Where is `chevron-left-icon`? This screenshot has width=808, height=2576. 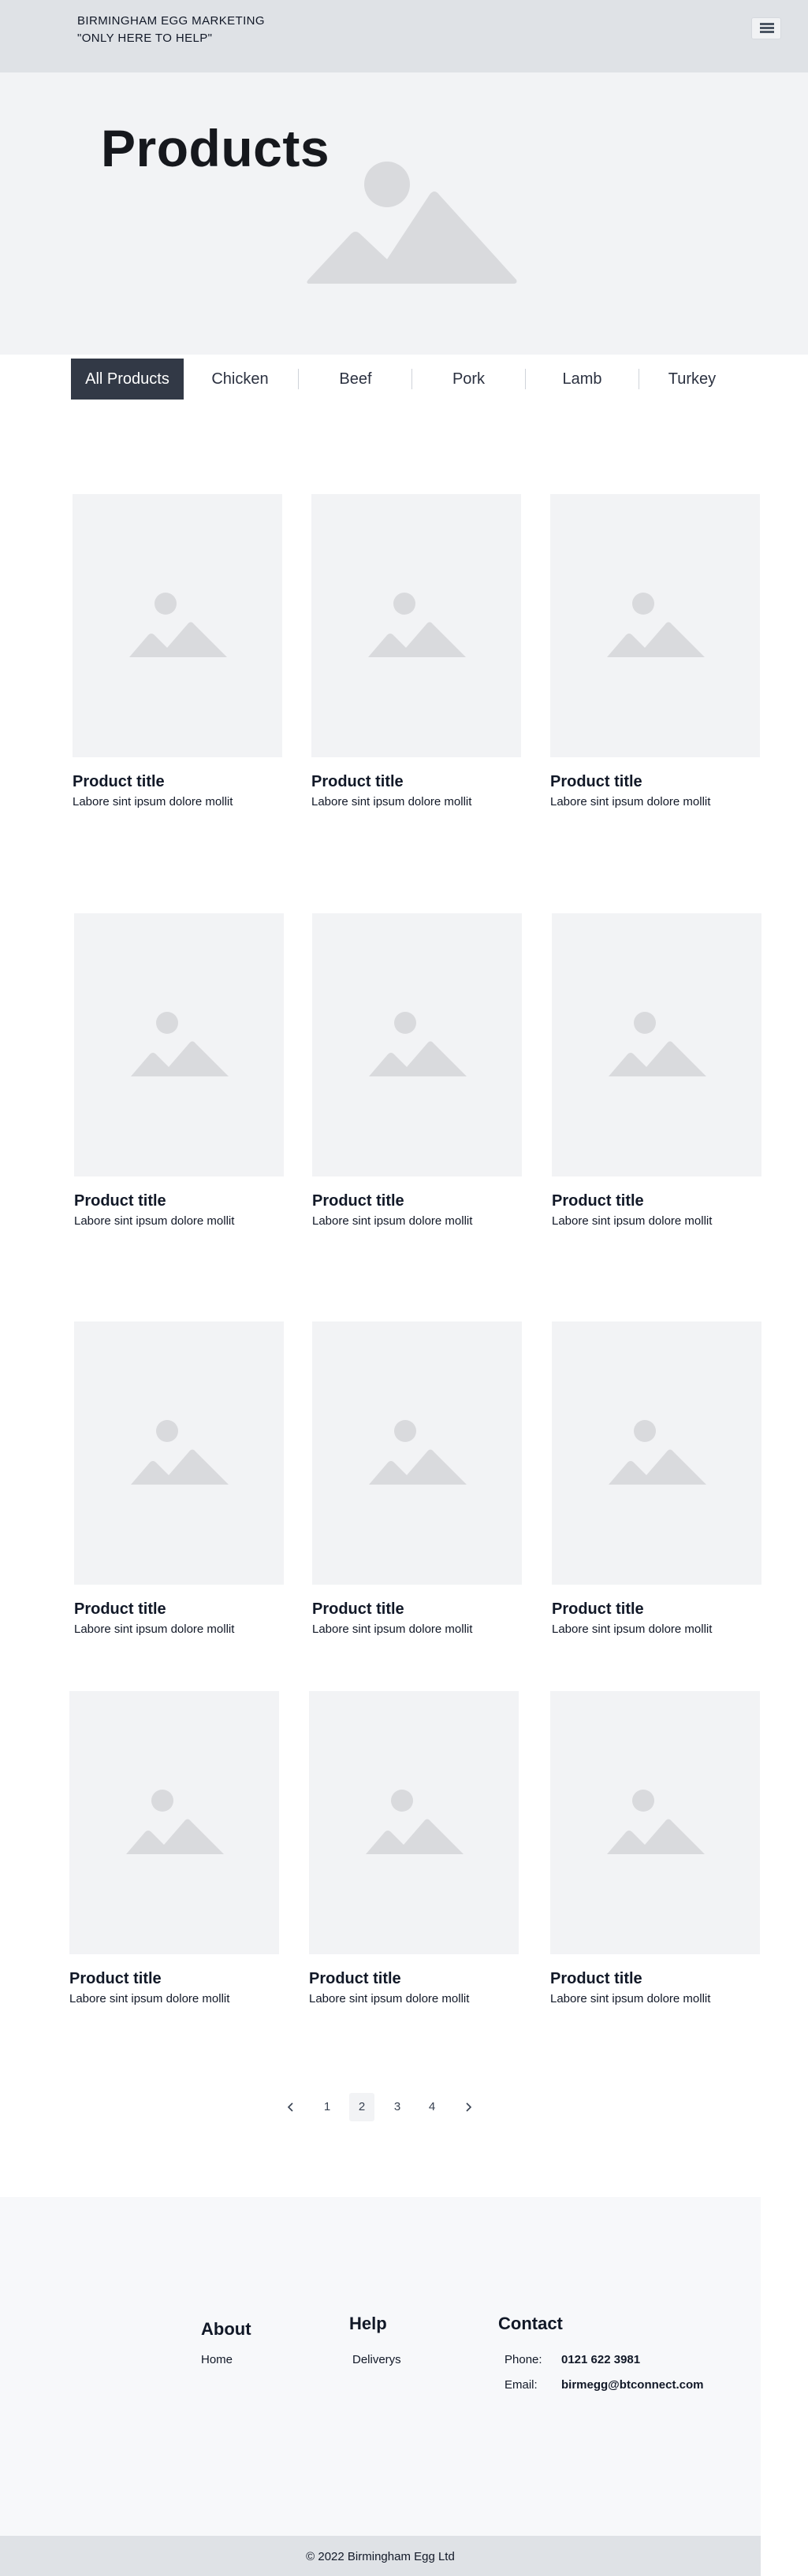 chevron-left-icon is located at coordinates (290, 2107).